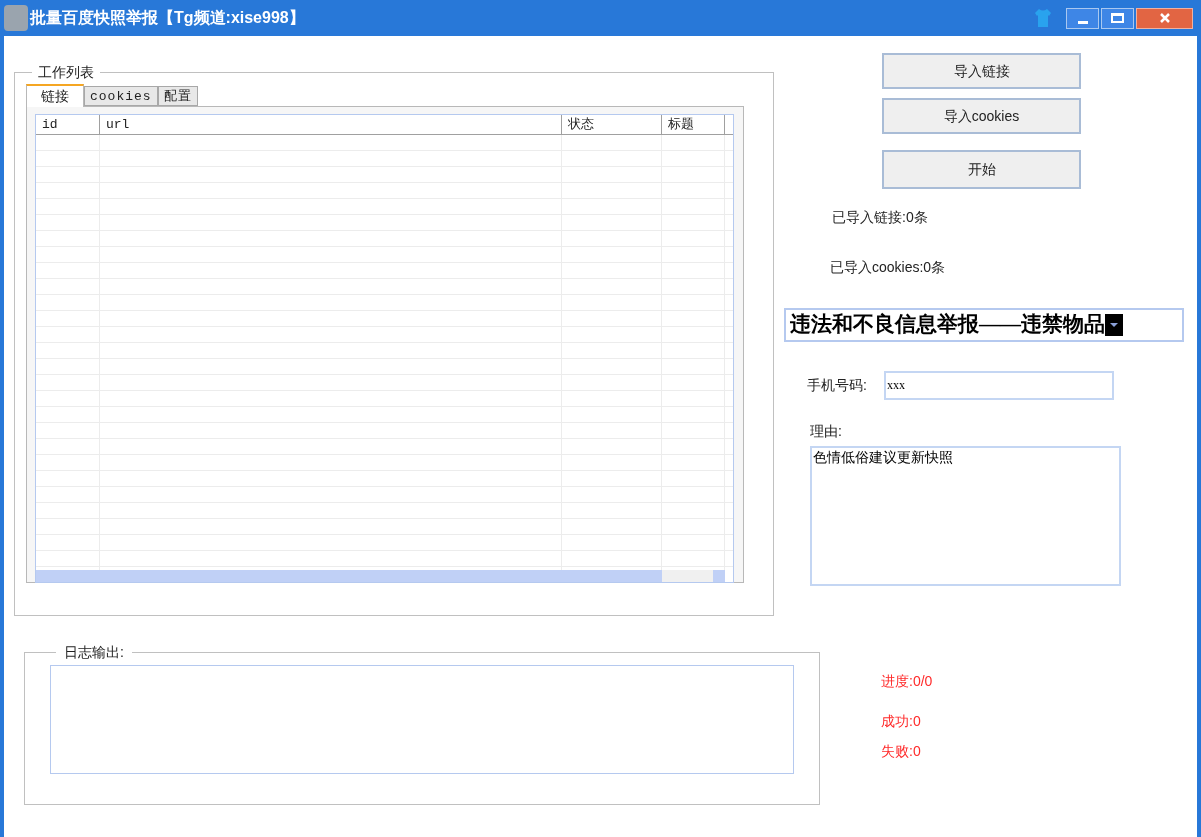 Image resolution: width=1201 pixels, height=837 pixels. What do you see at coordinates (880, 217) in the screenshot?
I see `links-count: 已导入链接:0条` at bounding box center [880, 217].